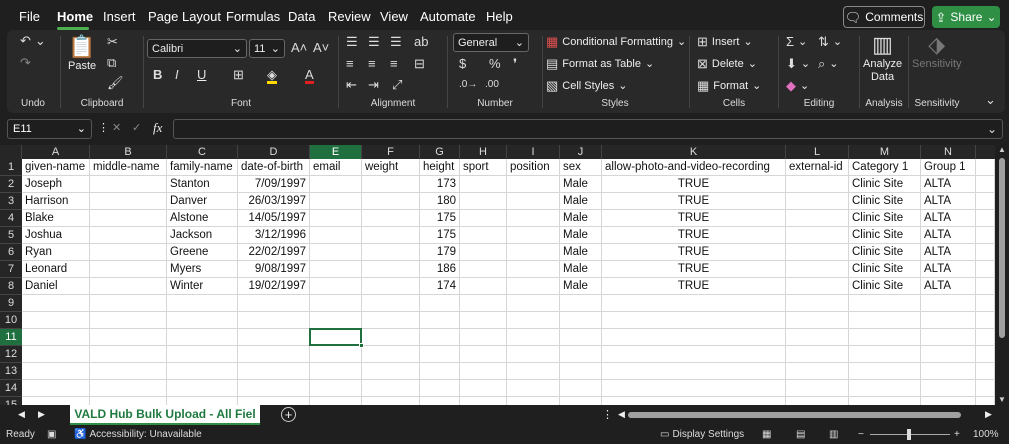 Image resolution: width=1009 pixels, height=444 pixels. Describe the element at coordinates (1002, 248) in the screenshot. I see `vertical-scroll-thumb` at that location.